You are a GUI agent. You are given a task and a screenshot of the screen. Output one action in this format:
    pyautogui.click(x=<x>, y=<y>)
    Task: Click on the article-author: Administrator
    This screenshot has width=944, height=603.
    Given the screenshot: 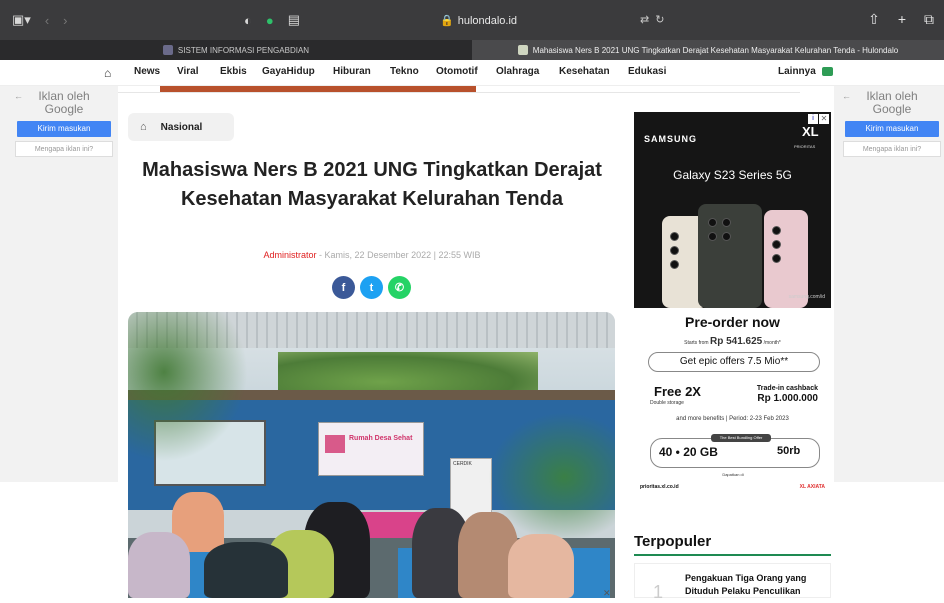 What is the action you would take?
    pyautogui.click(x=290, y=255)
    